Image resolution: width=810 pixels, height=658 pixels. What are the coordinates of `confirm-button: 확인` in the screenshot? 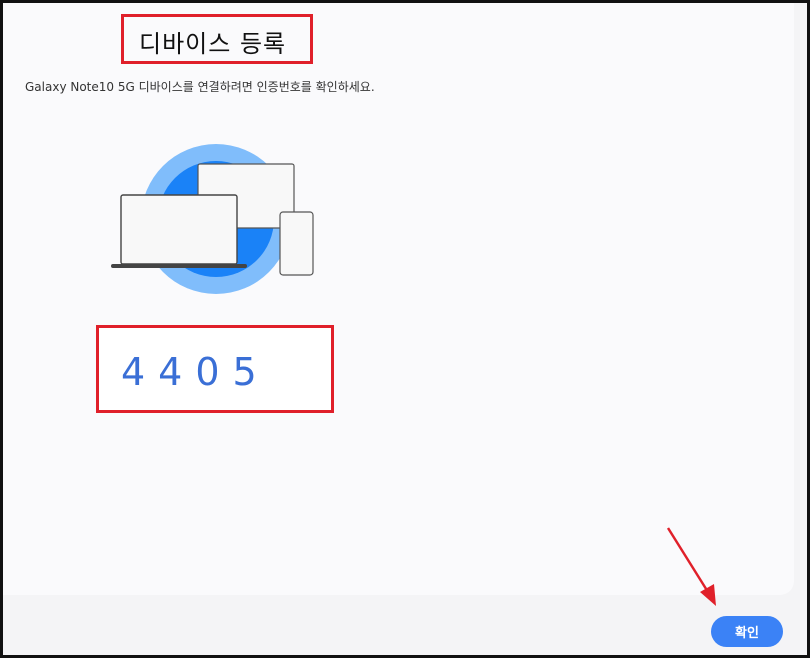 It's located at (747, 631).